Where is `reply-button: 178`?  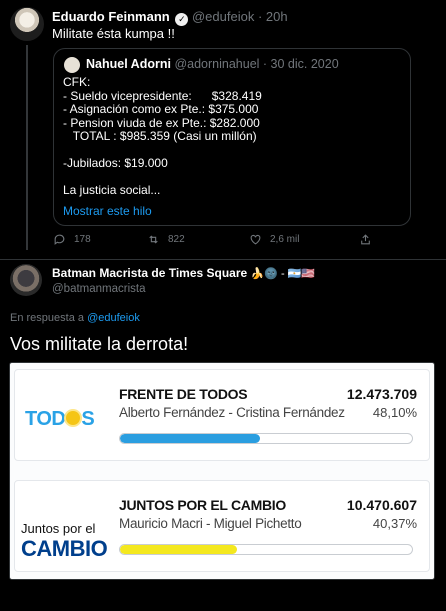 reply-button: 178 is located at coordinates (72, 239).